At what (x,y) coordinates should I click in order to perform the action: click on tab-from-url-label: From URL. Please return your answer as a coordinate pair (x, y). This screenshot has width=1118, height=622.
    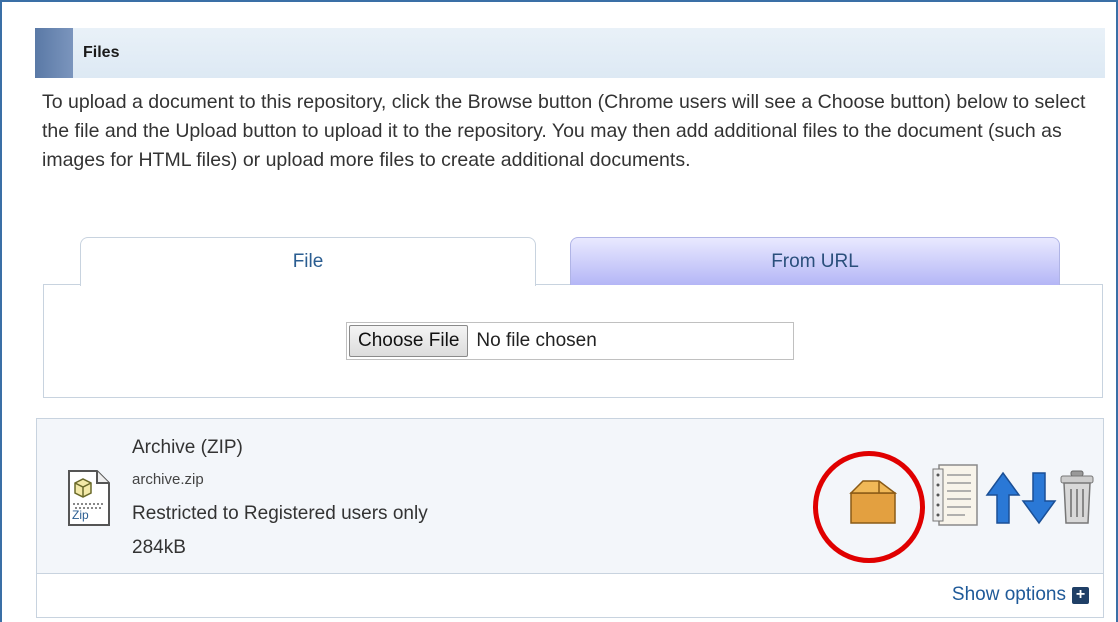
    Looking at the image, I should click on (815, 261).